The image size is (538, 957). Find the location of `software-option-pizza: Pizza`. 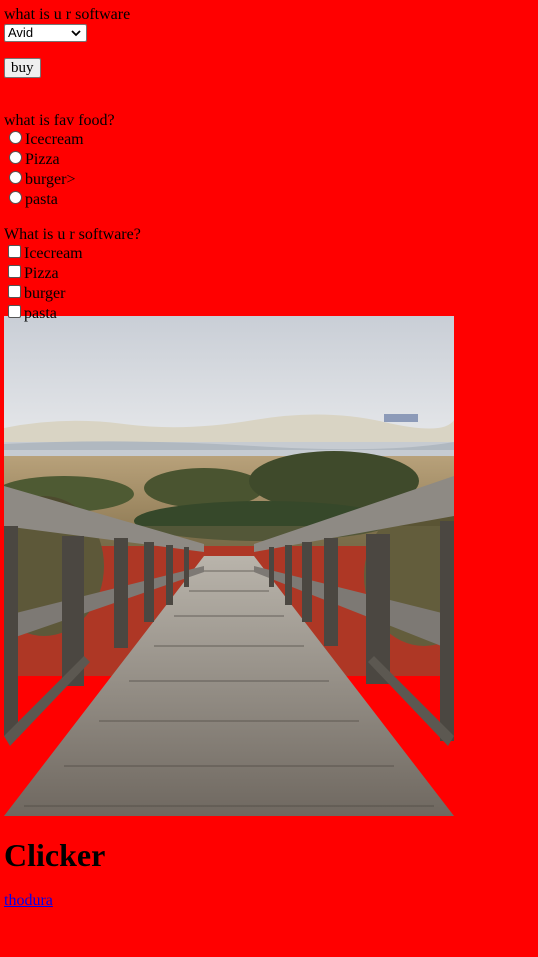

software-option-pizza: Pizza is located at coordinates (271, 274).